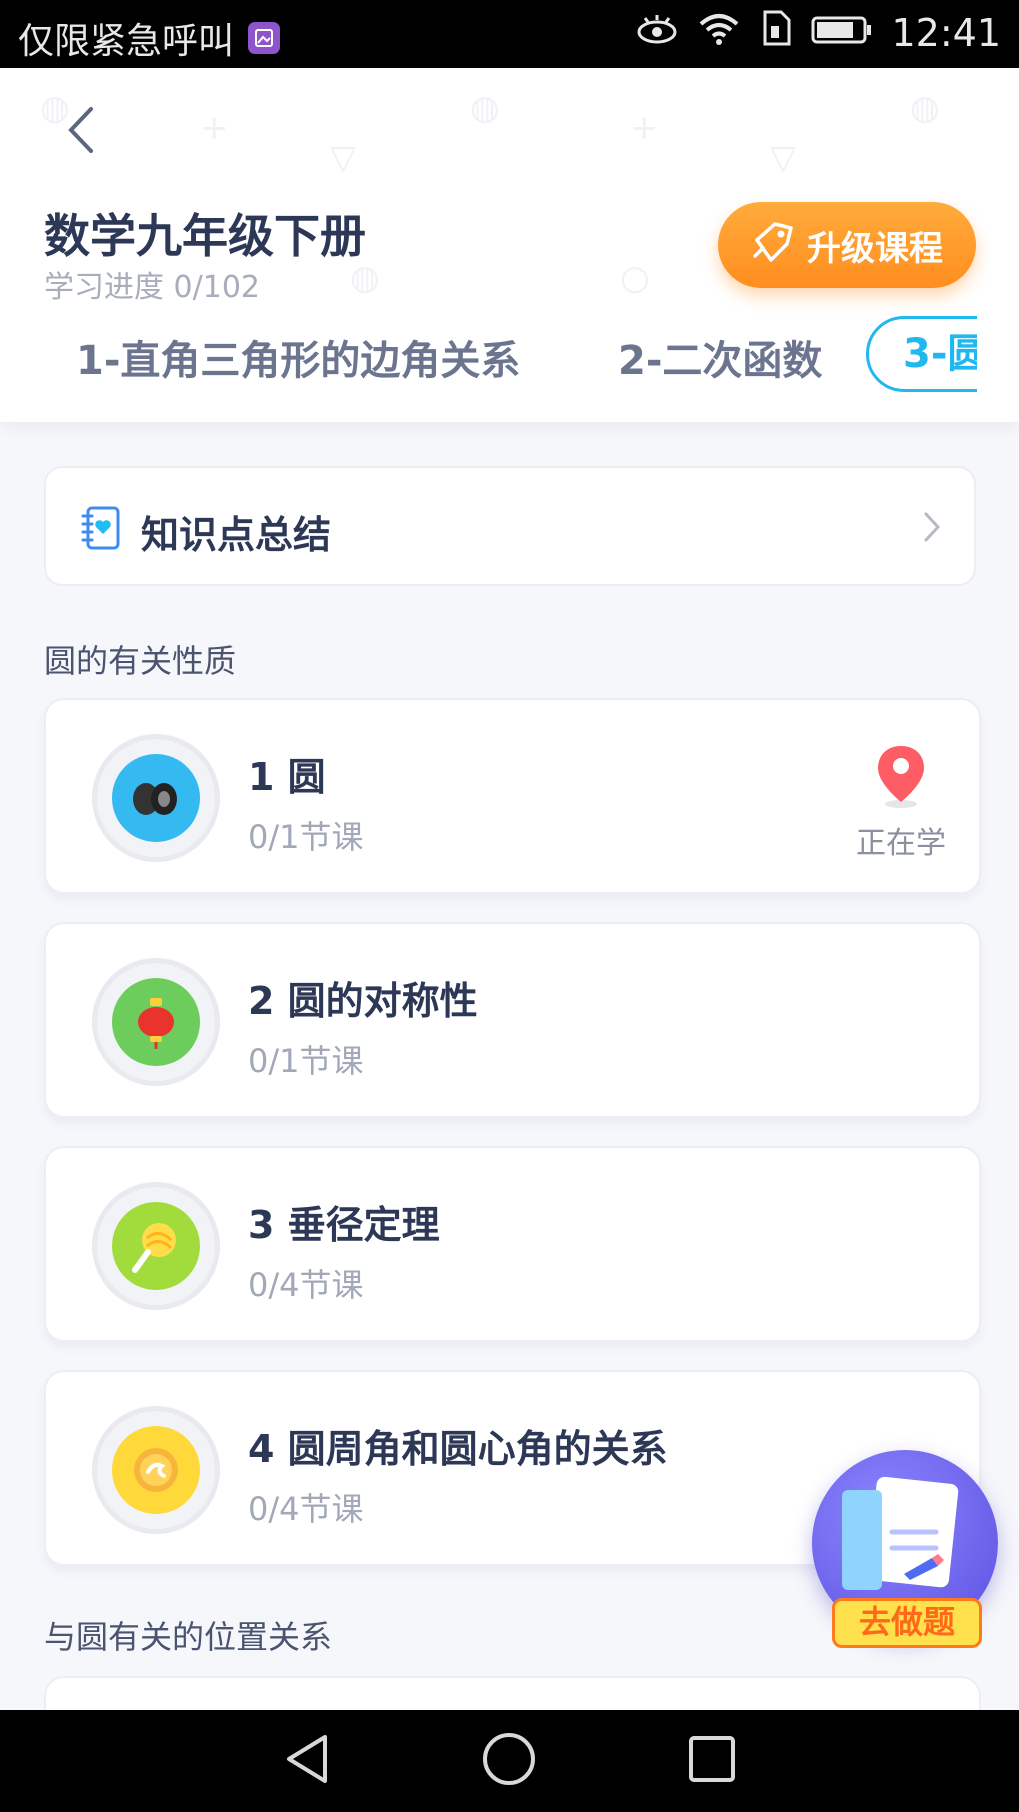 This screenshot has height=1812, width=1019. I want to click on lesson-title: 3 垂径定理, so click(344, 1225).